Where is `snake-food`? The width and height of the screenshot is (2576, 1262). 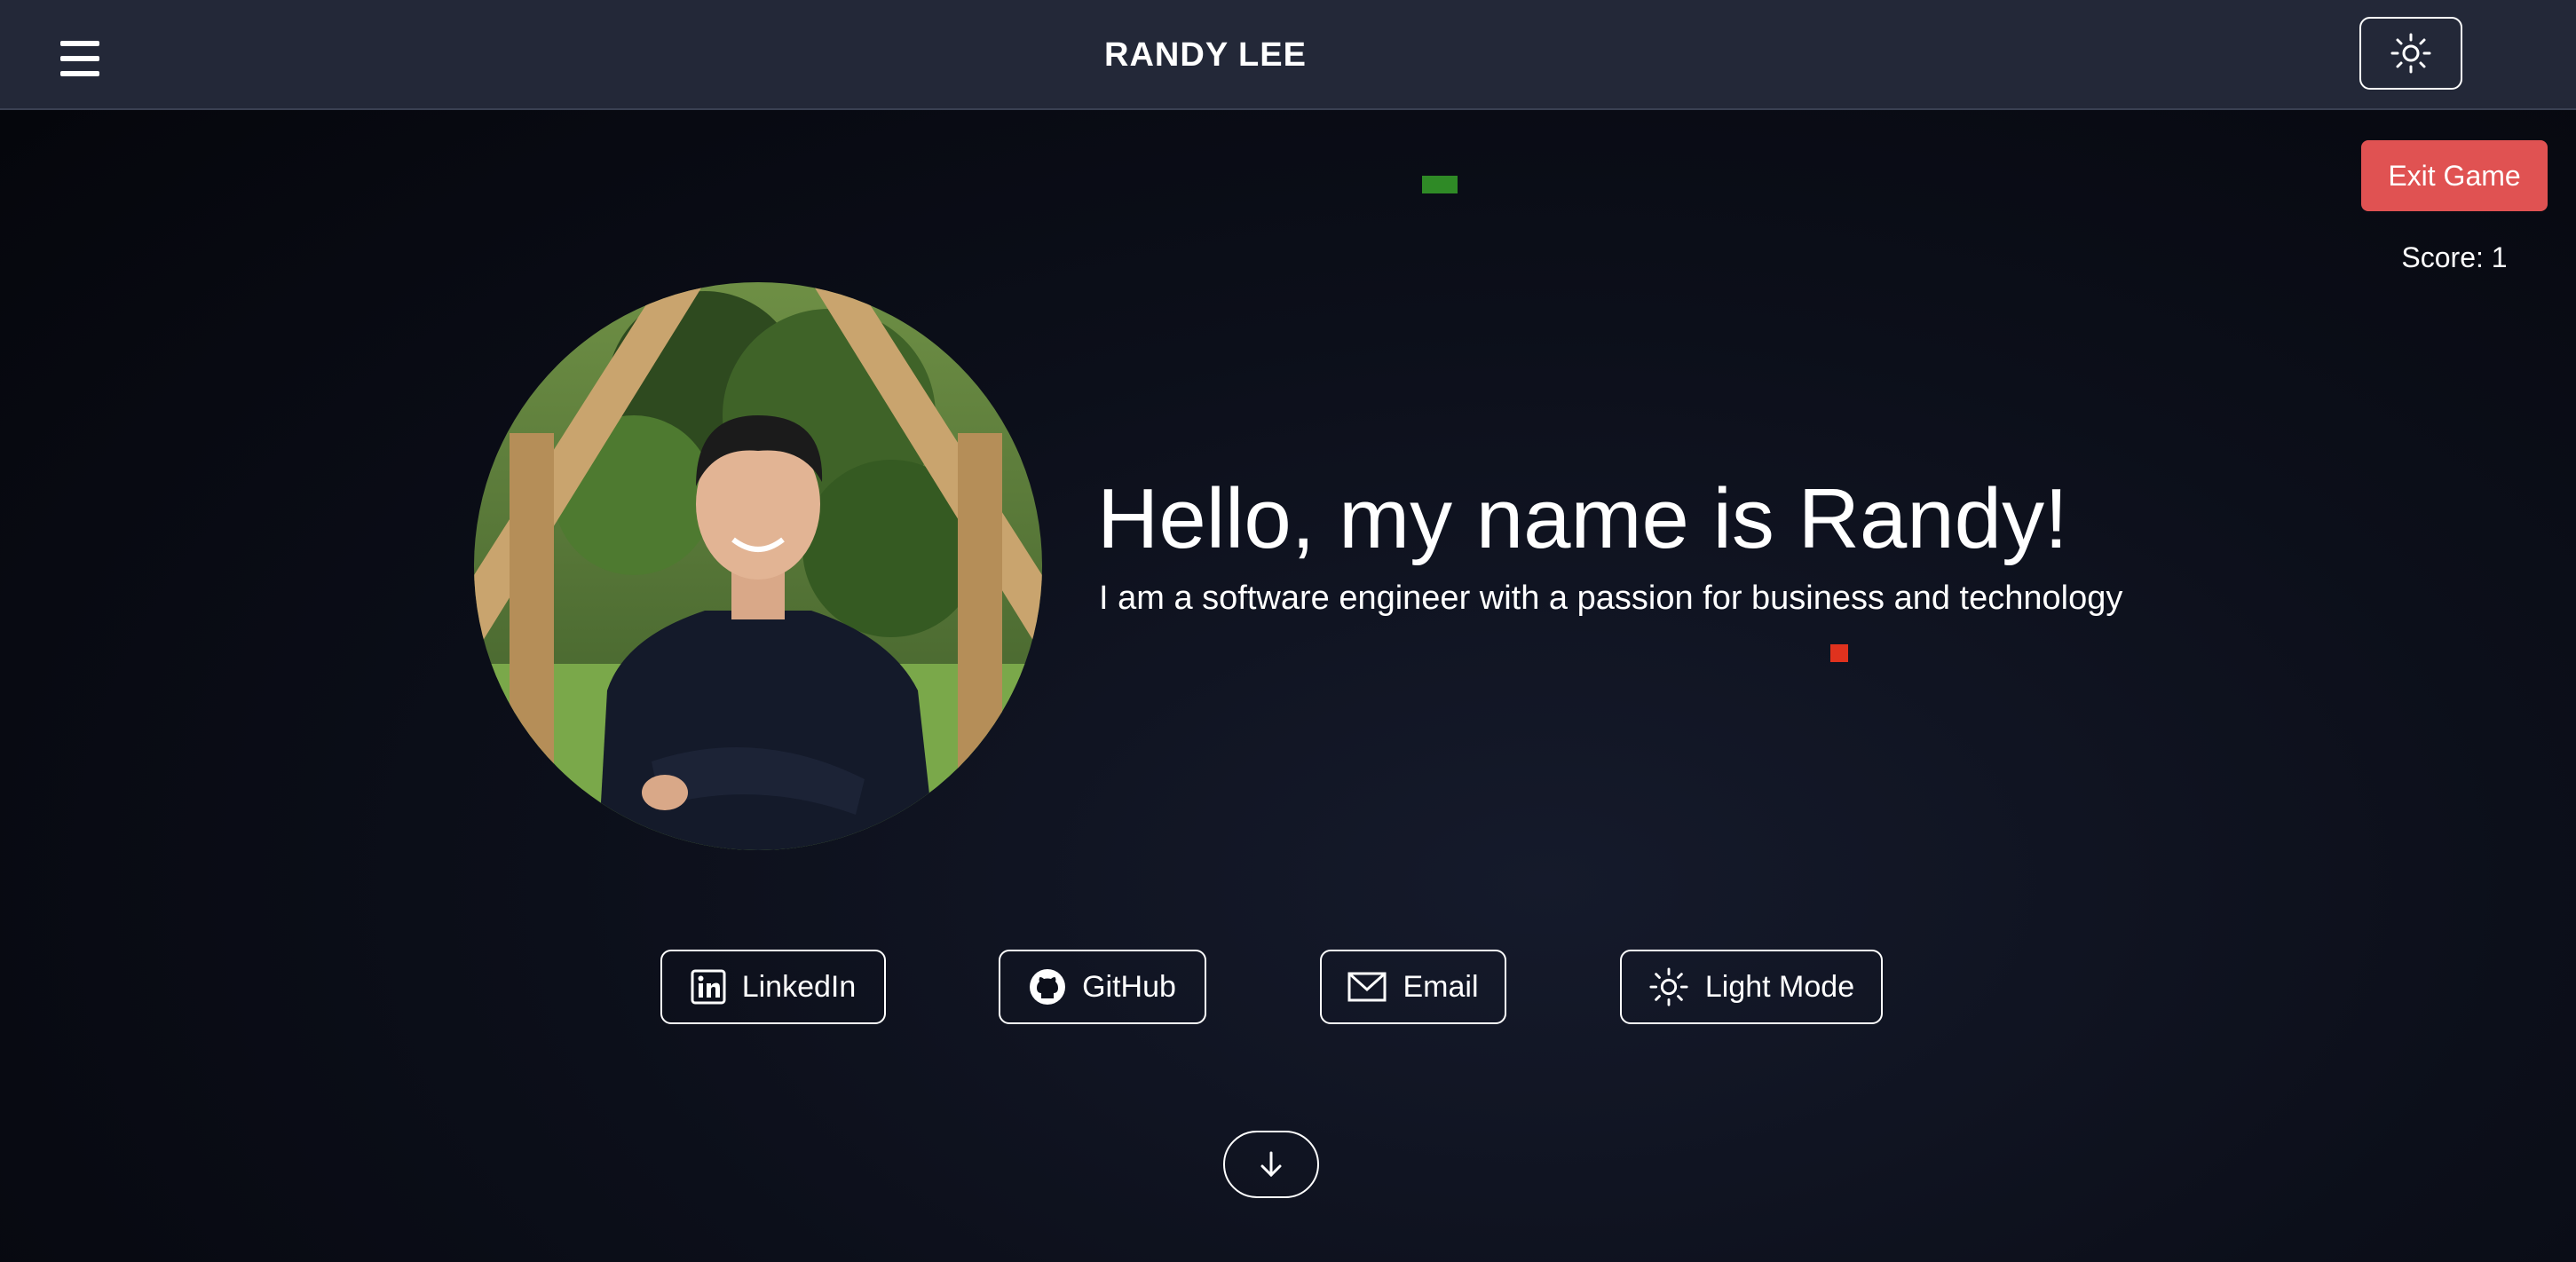
snake-food is located at coordinates (1839, 653).